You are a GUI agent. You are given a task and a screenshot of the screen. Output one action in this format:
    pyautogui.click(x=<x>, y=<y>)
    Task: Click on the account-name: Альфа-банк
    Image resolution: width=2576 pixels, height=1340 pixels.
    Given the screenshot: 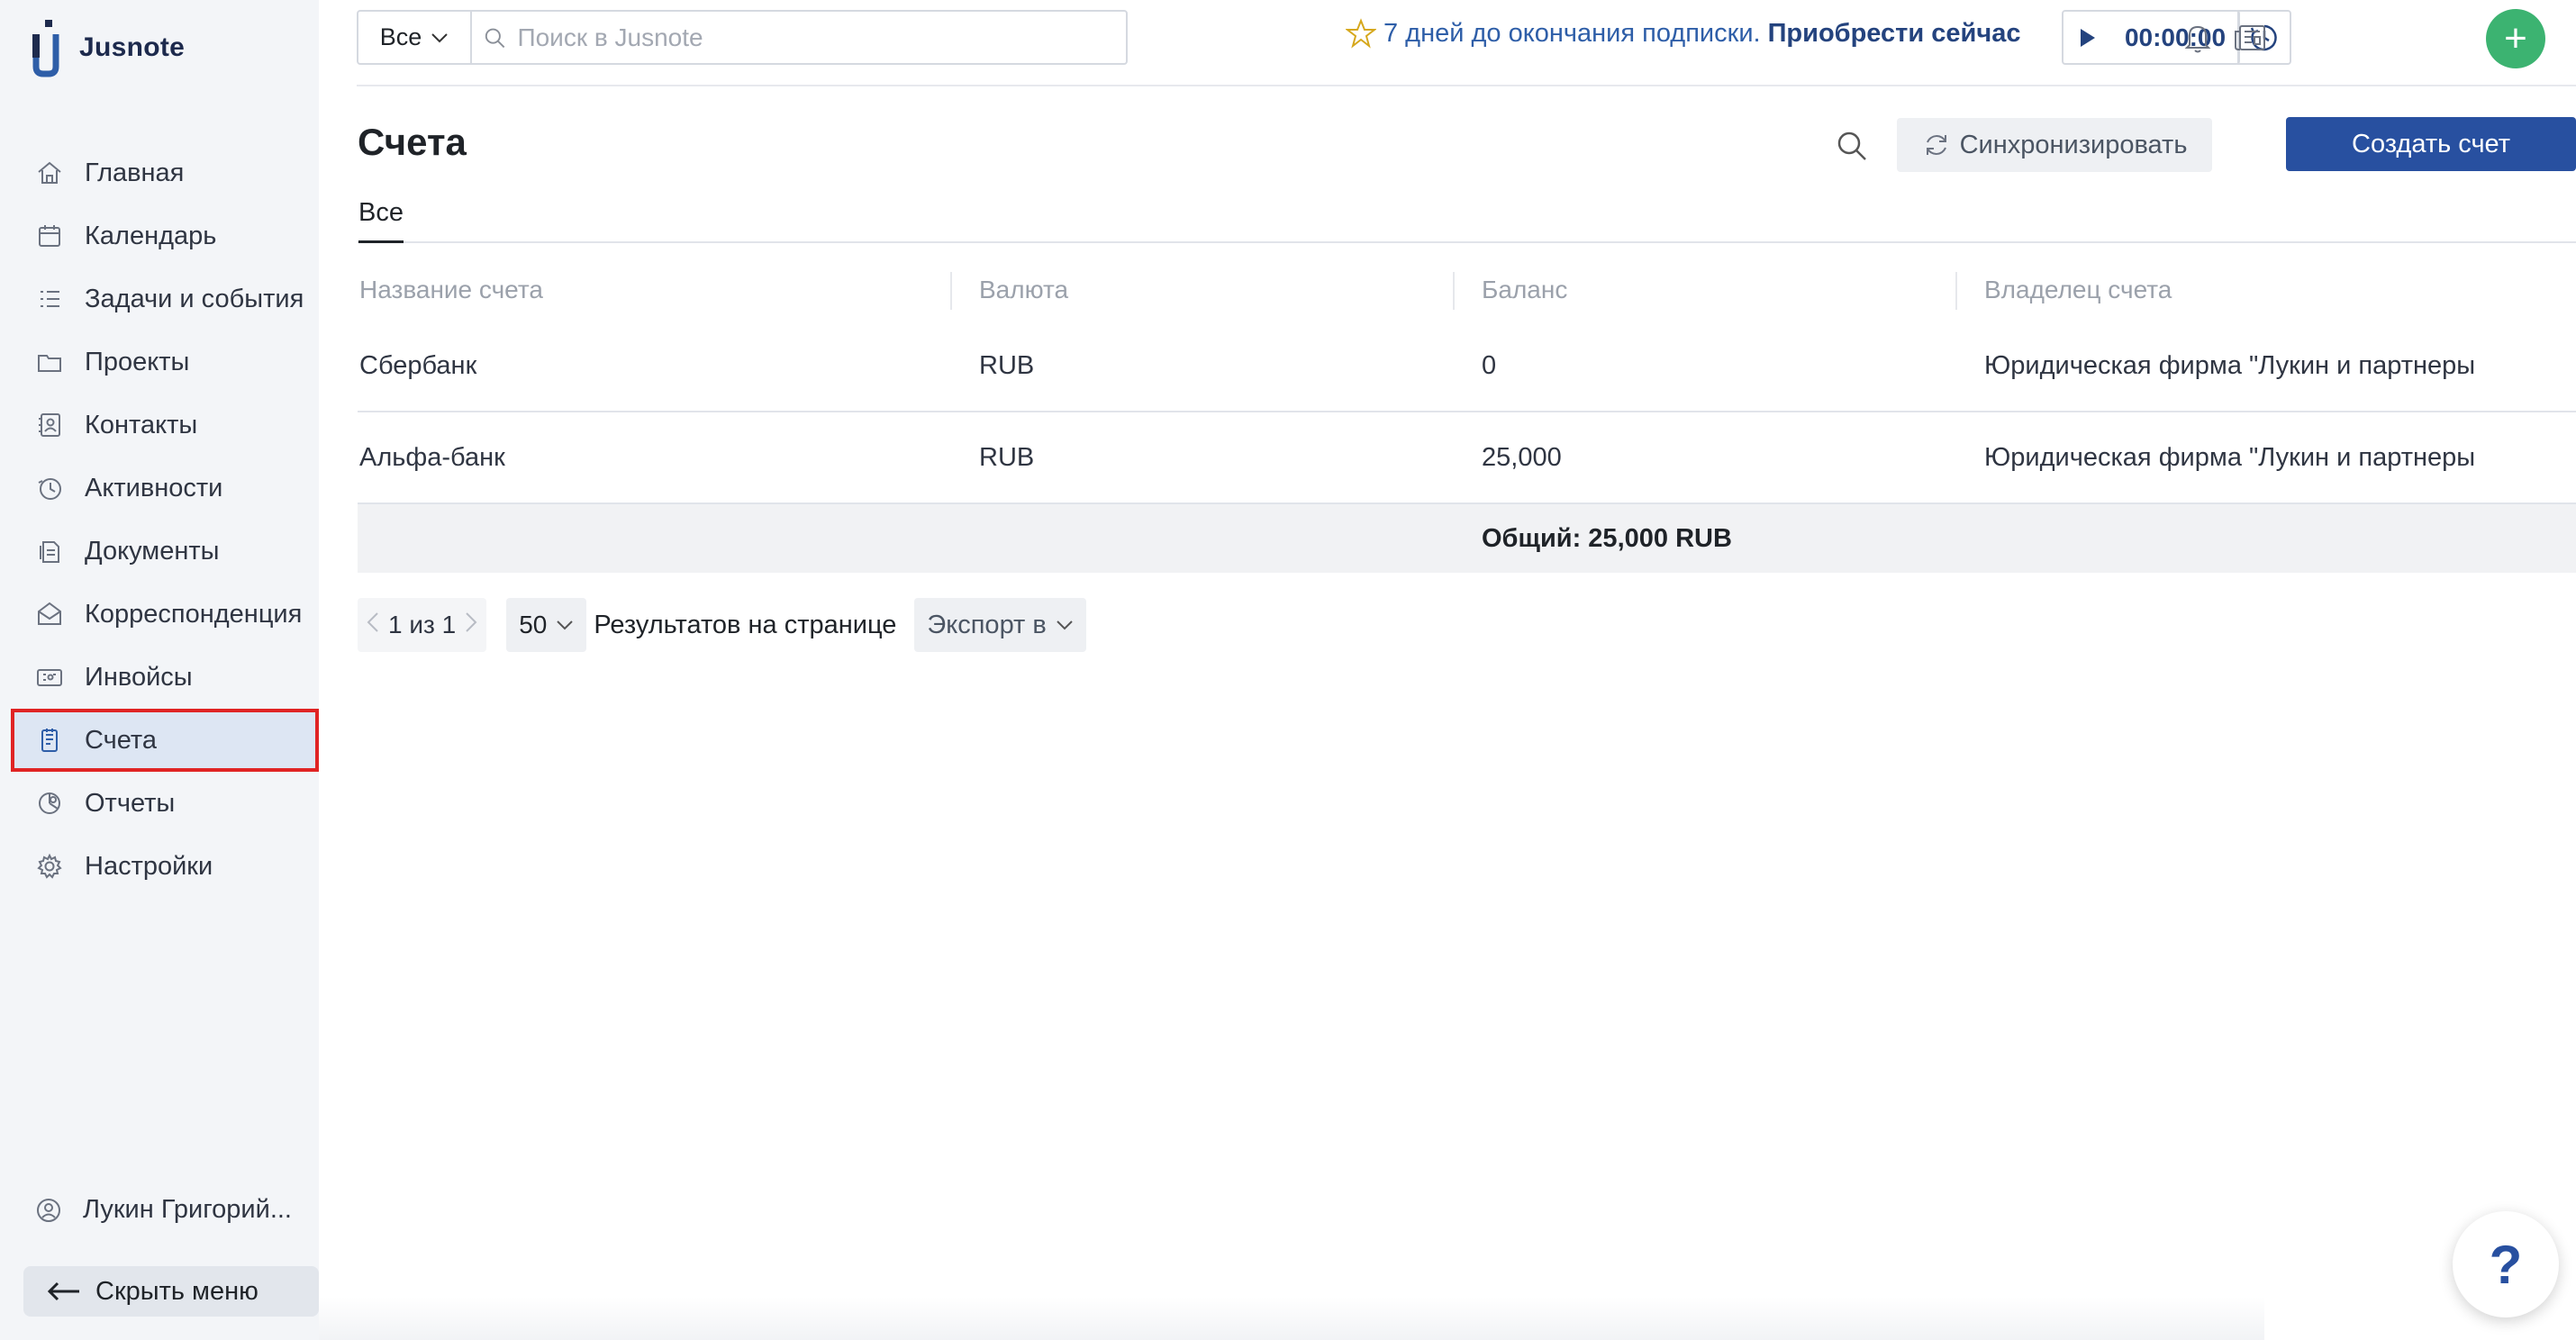 What is the action you would take?
    pyautogui.click(x=667, y=458)
    